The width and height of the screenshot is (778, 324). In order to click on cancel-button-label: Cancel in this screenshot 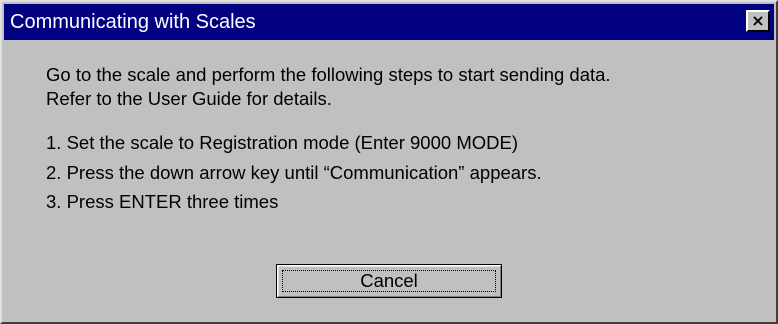, I will do `click(389, 281)`.